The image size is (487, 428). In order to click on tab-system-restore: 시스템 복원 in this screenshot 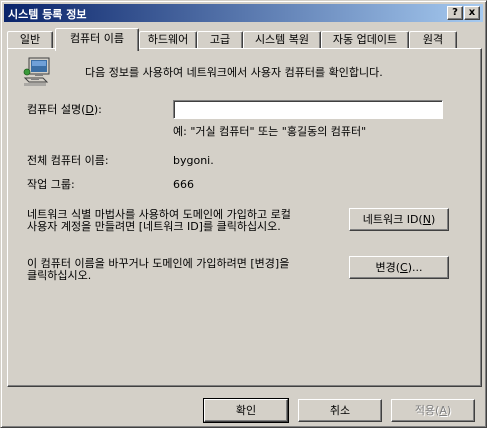, I will do `click(282, 40)`.